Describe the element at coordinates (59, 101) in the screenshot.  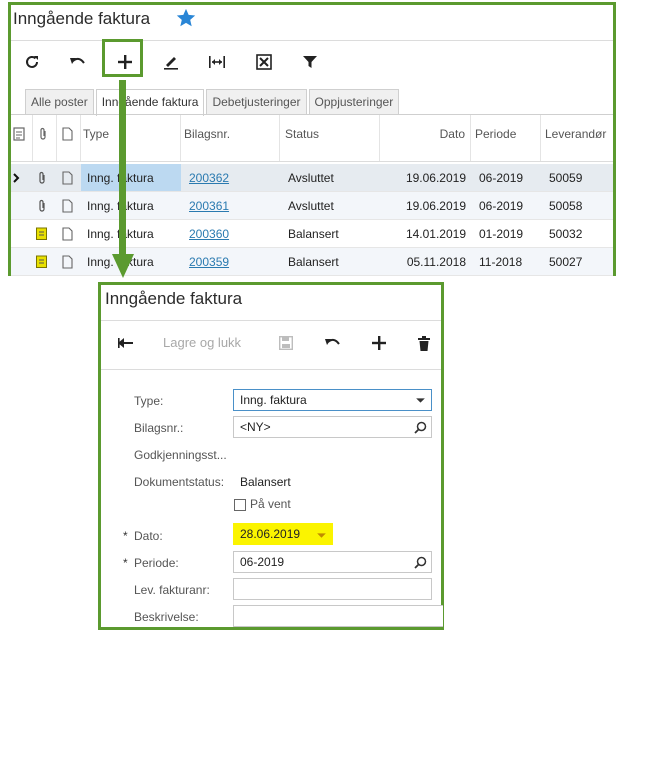
I see `tab-all-records: Alle poster` at that location.